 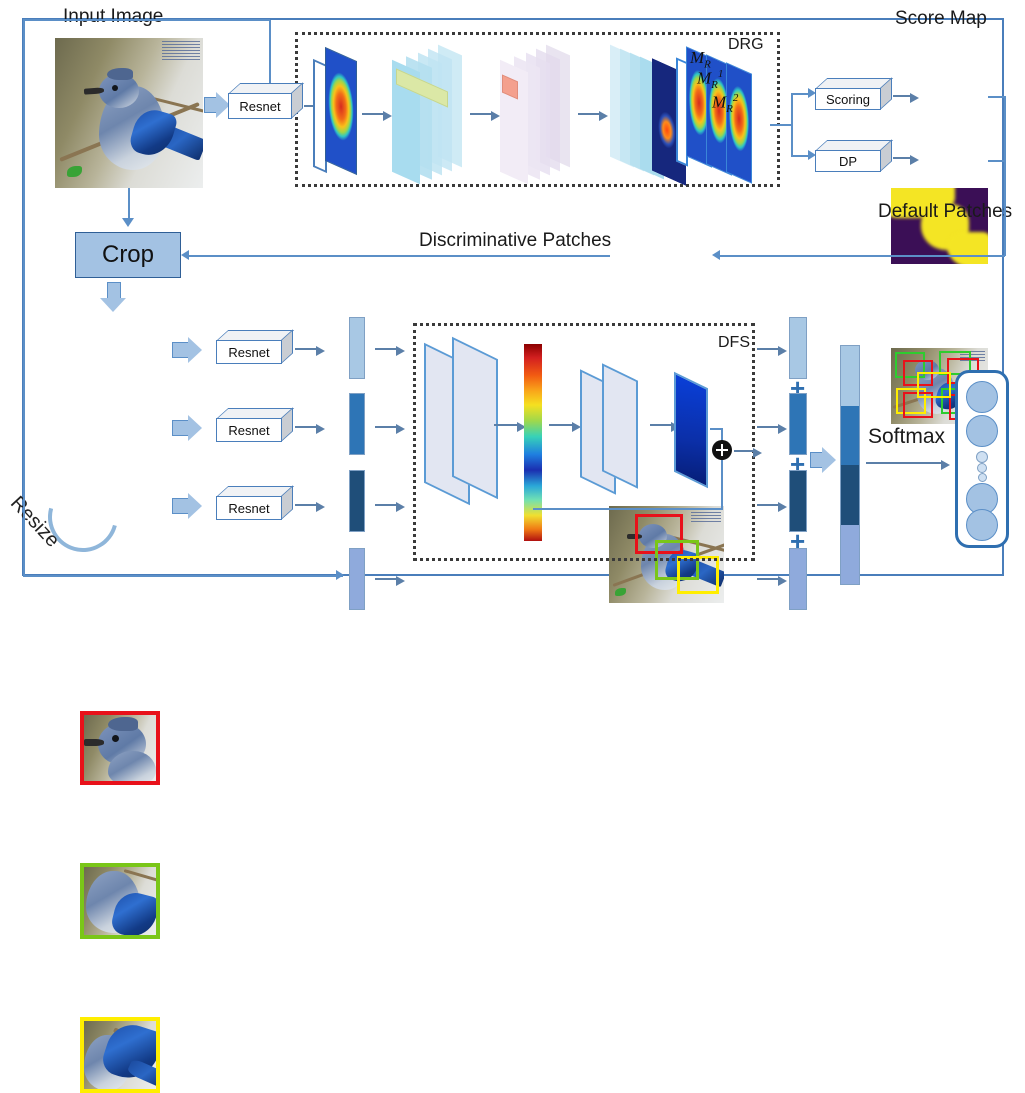 I want to click on output-node, so click(x=982, y=525).